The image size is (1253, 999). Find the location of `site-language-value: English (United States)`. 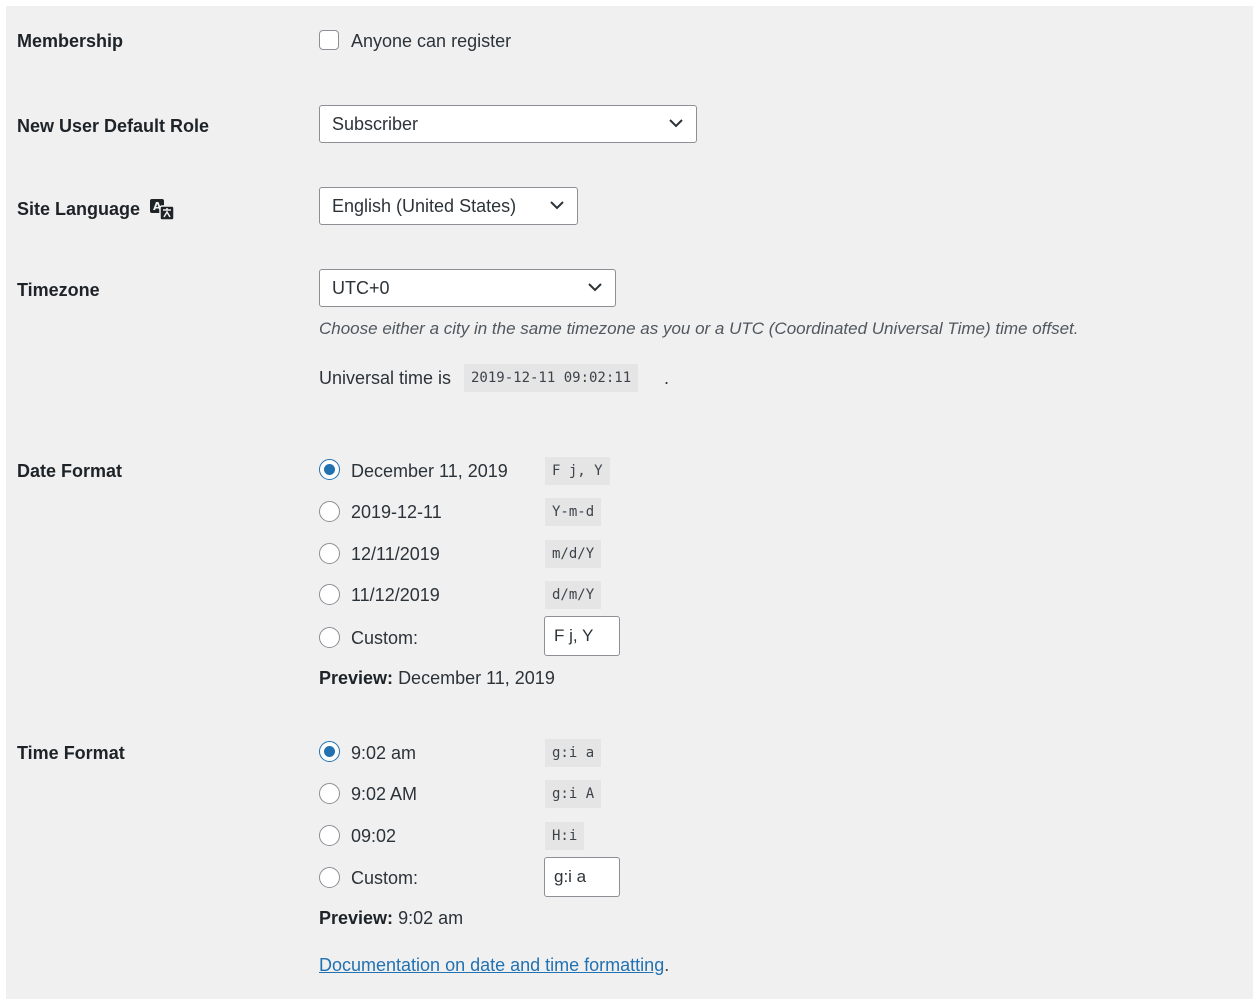

site-language-value: English (United States) is located at coordinates (424, 206).